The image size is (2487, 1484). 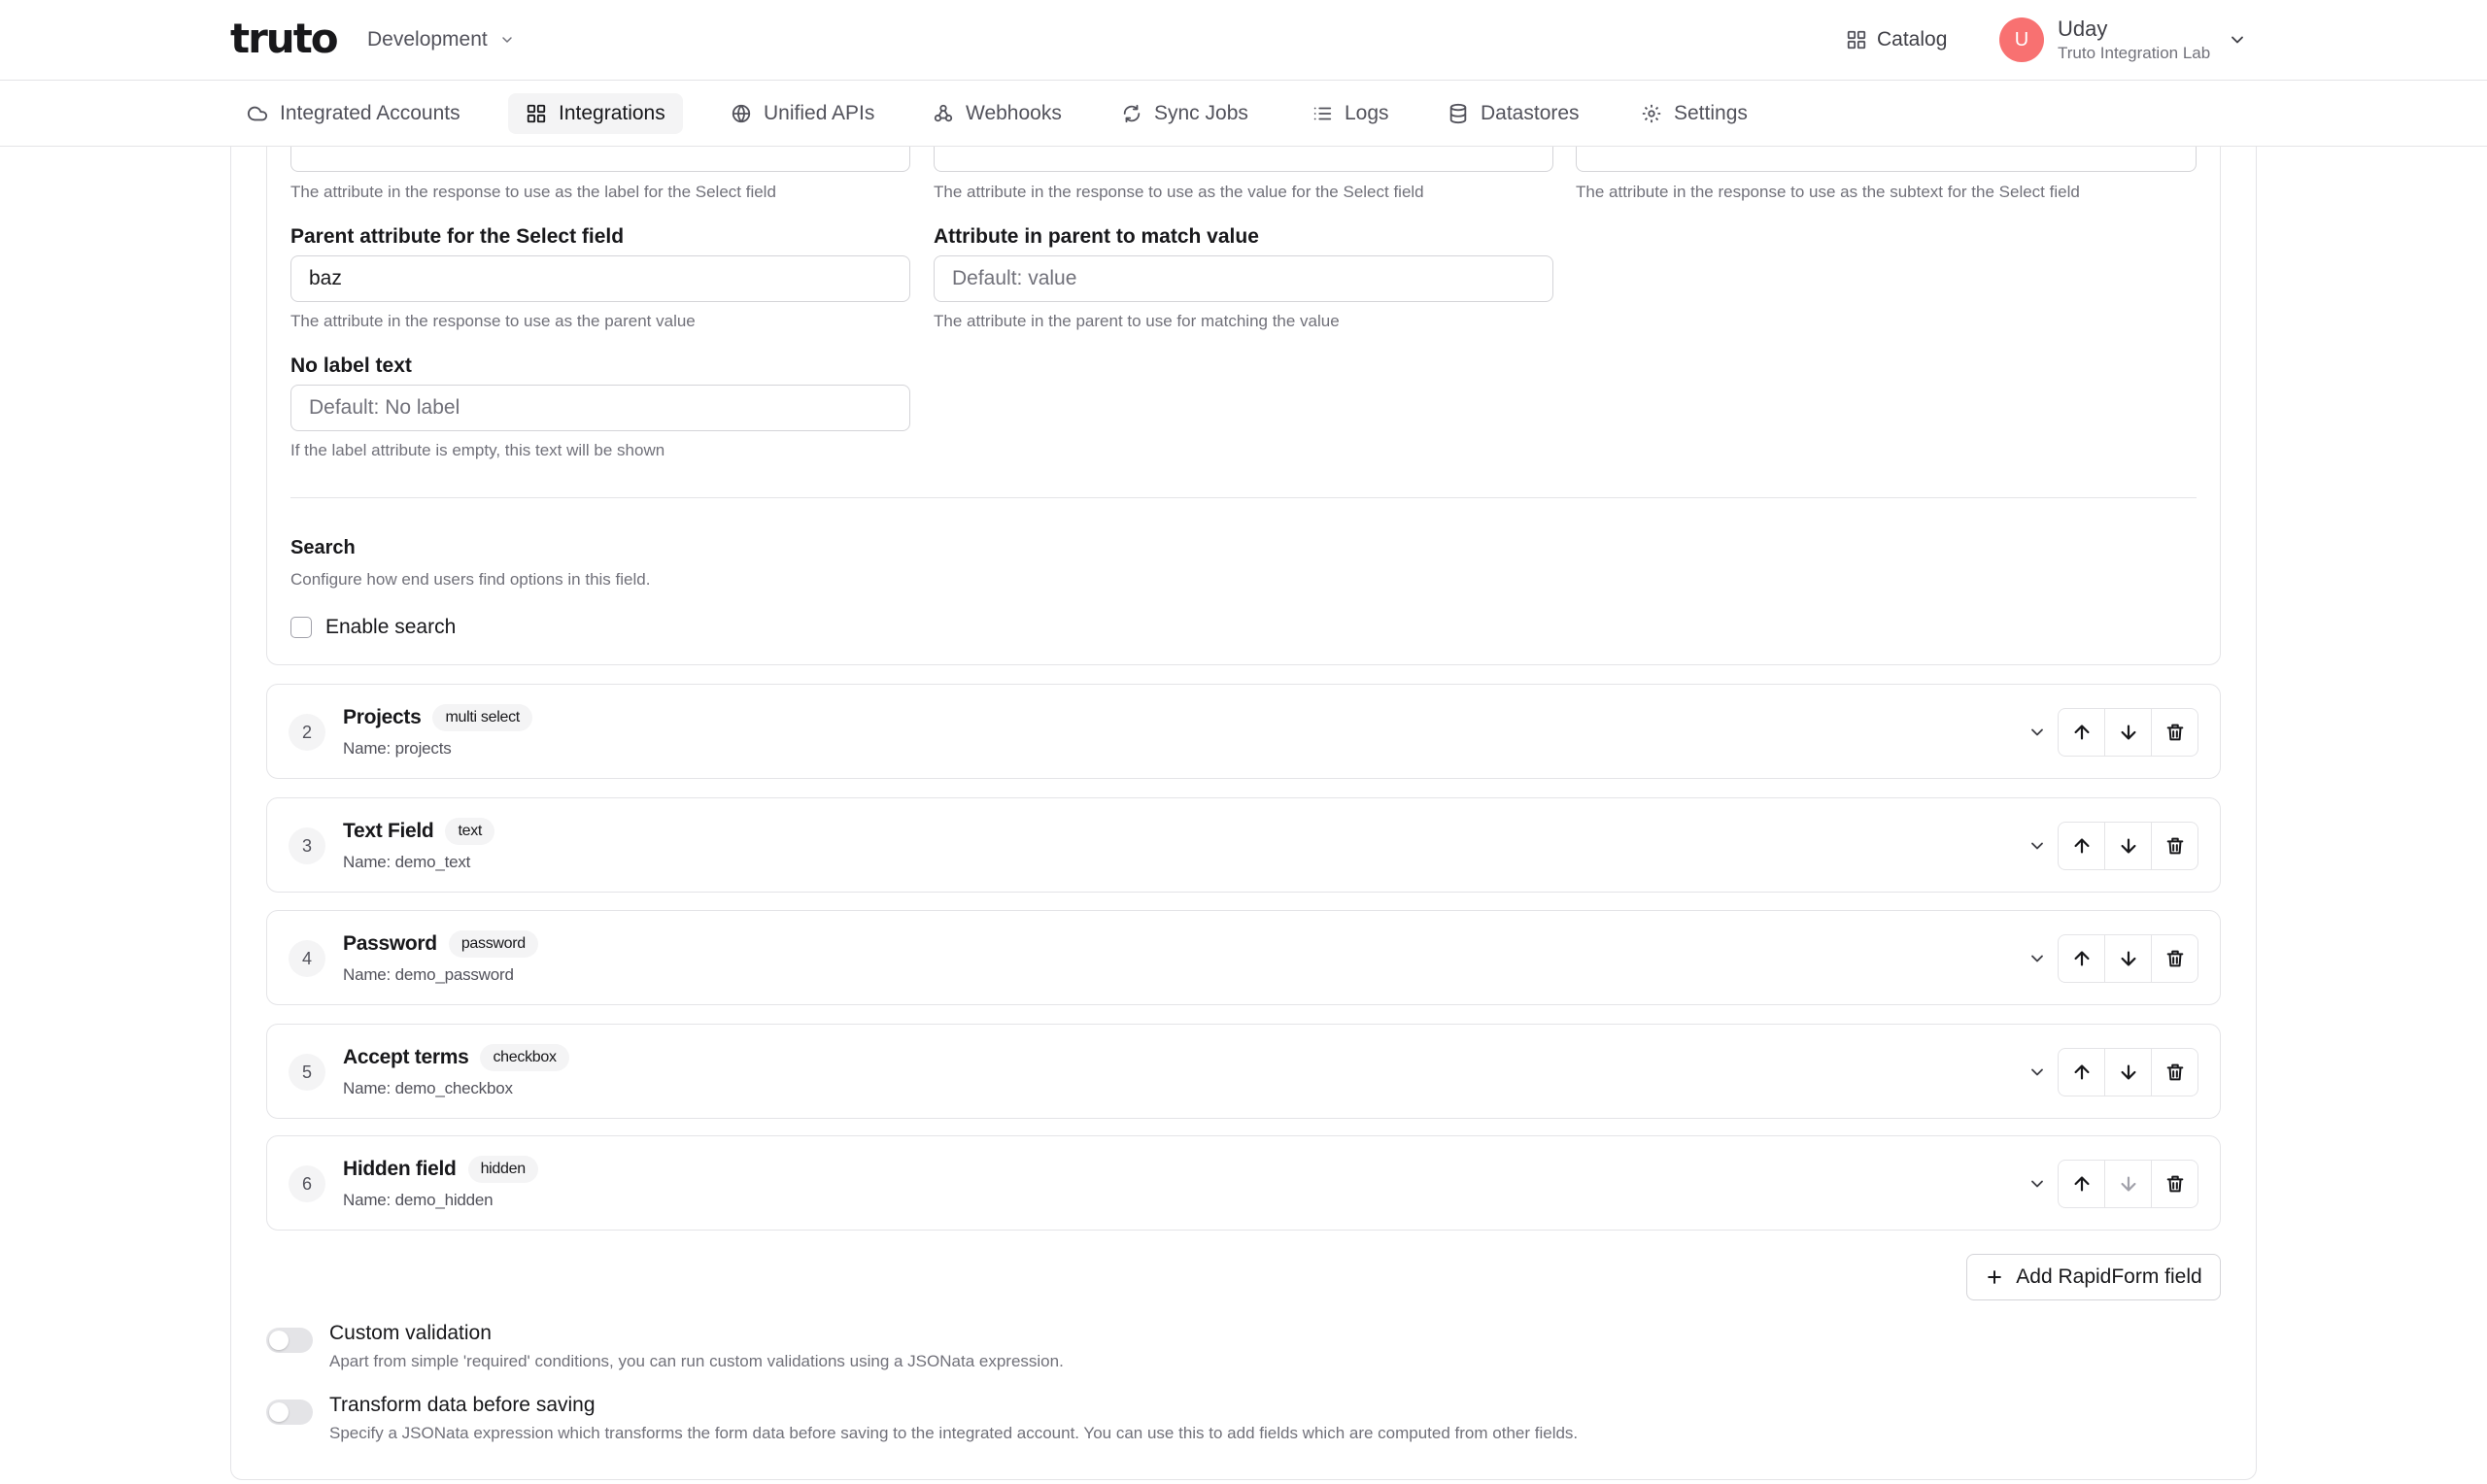 I want to click on parent-match-label: Attribute in parent to match value, so click(x=1096, y=236).